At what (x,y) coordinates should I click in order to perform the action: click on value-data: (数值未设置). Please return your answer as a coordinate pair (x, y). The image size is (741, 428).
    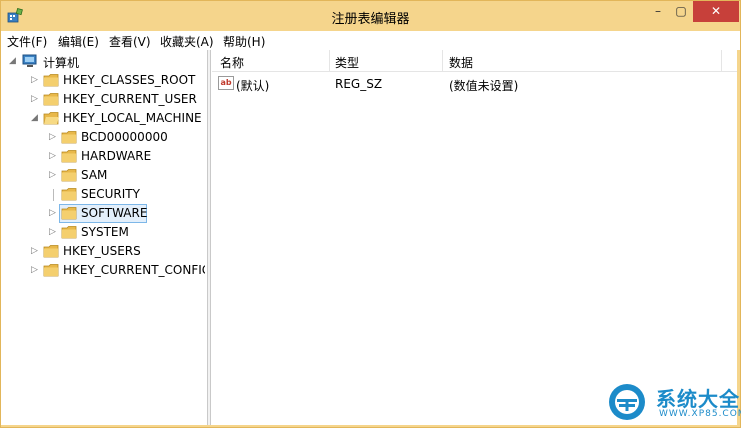
    Looking at the image, I should click on (484, 86).